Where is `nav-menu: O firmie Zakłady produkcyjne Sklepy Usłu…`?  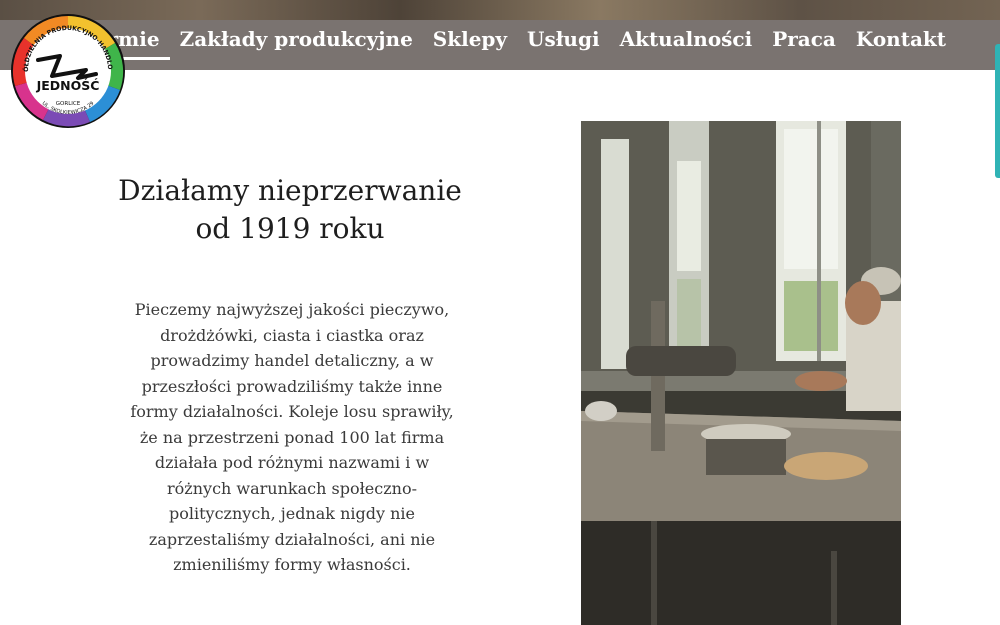
nav-menu: O firmie Zakłady produkcyjne Sklepy Usłu… is located at coordinates (507, 40).